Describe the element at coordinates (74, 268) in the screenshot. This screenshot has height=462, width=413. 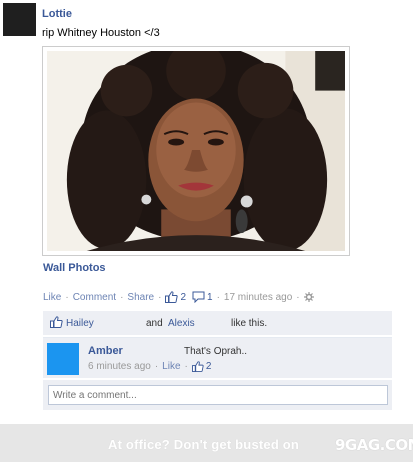
I see `album-link-wall-photos: Wall Photos` at that location.